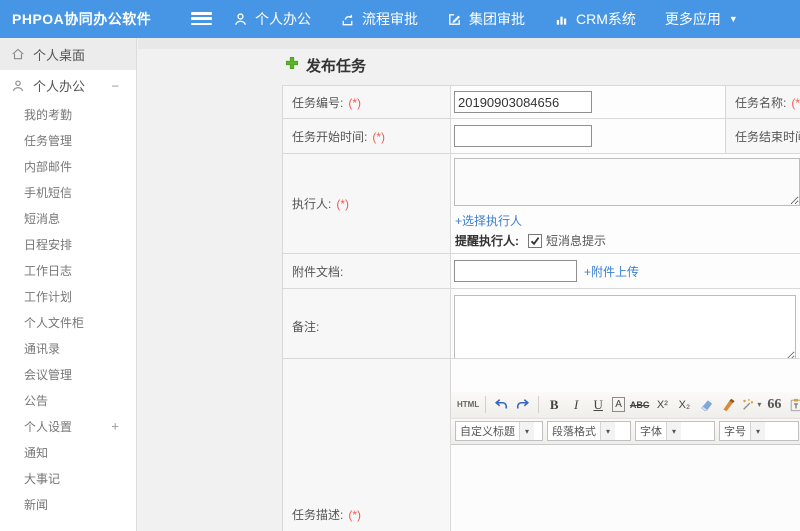  I want to click on sidebar-item-announcement: 公告, so click(68, 400).